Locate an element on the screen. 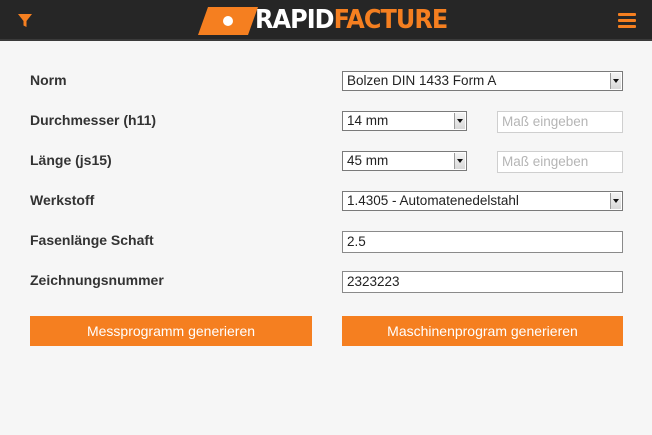 Image resolution: width=652 pixels, height=435 pixels. durchmesser-label: Durchmesser (h11) is located at coordinates (93, 120).